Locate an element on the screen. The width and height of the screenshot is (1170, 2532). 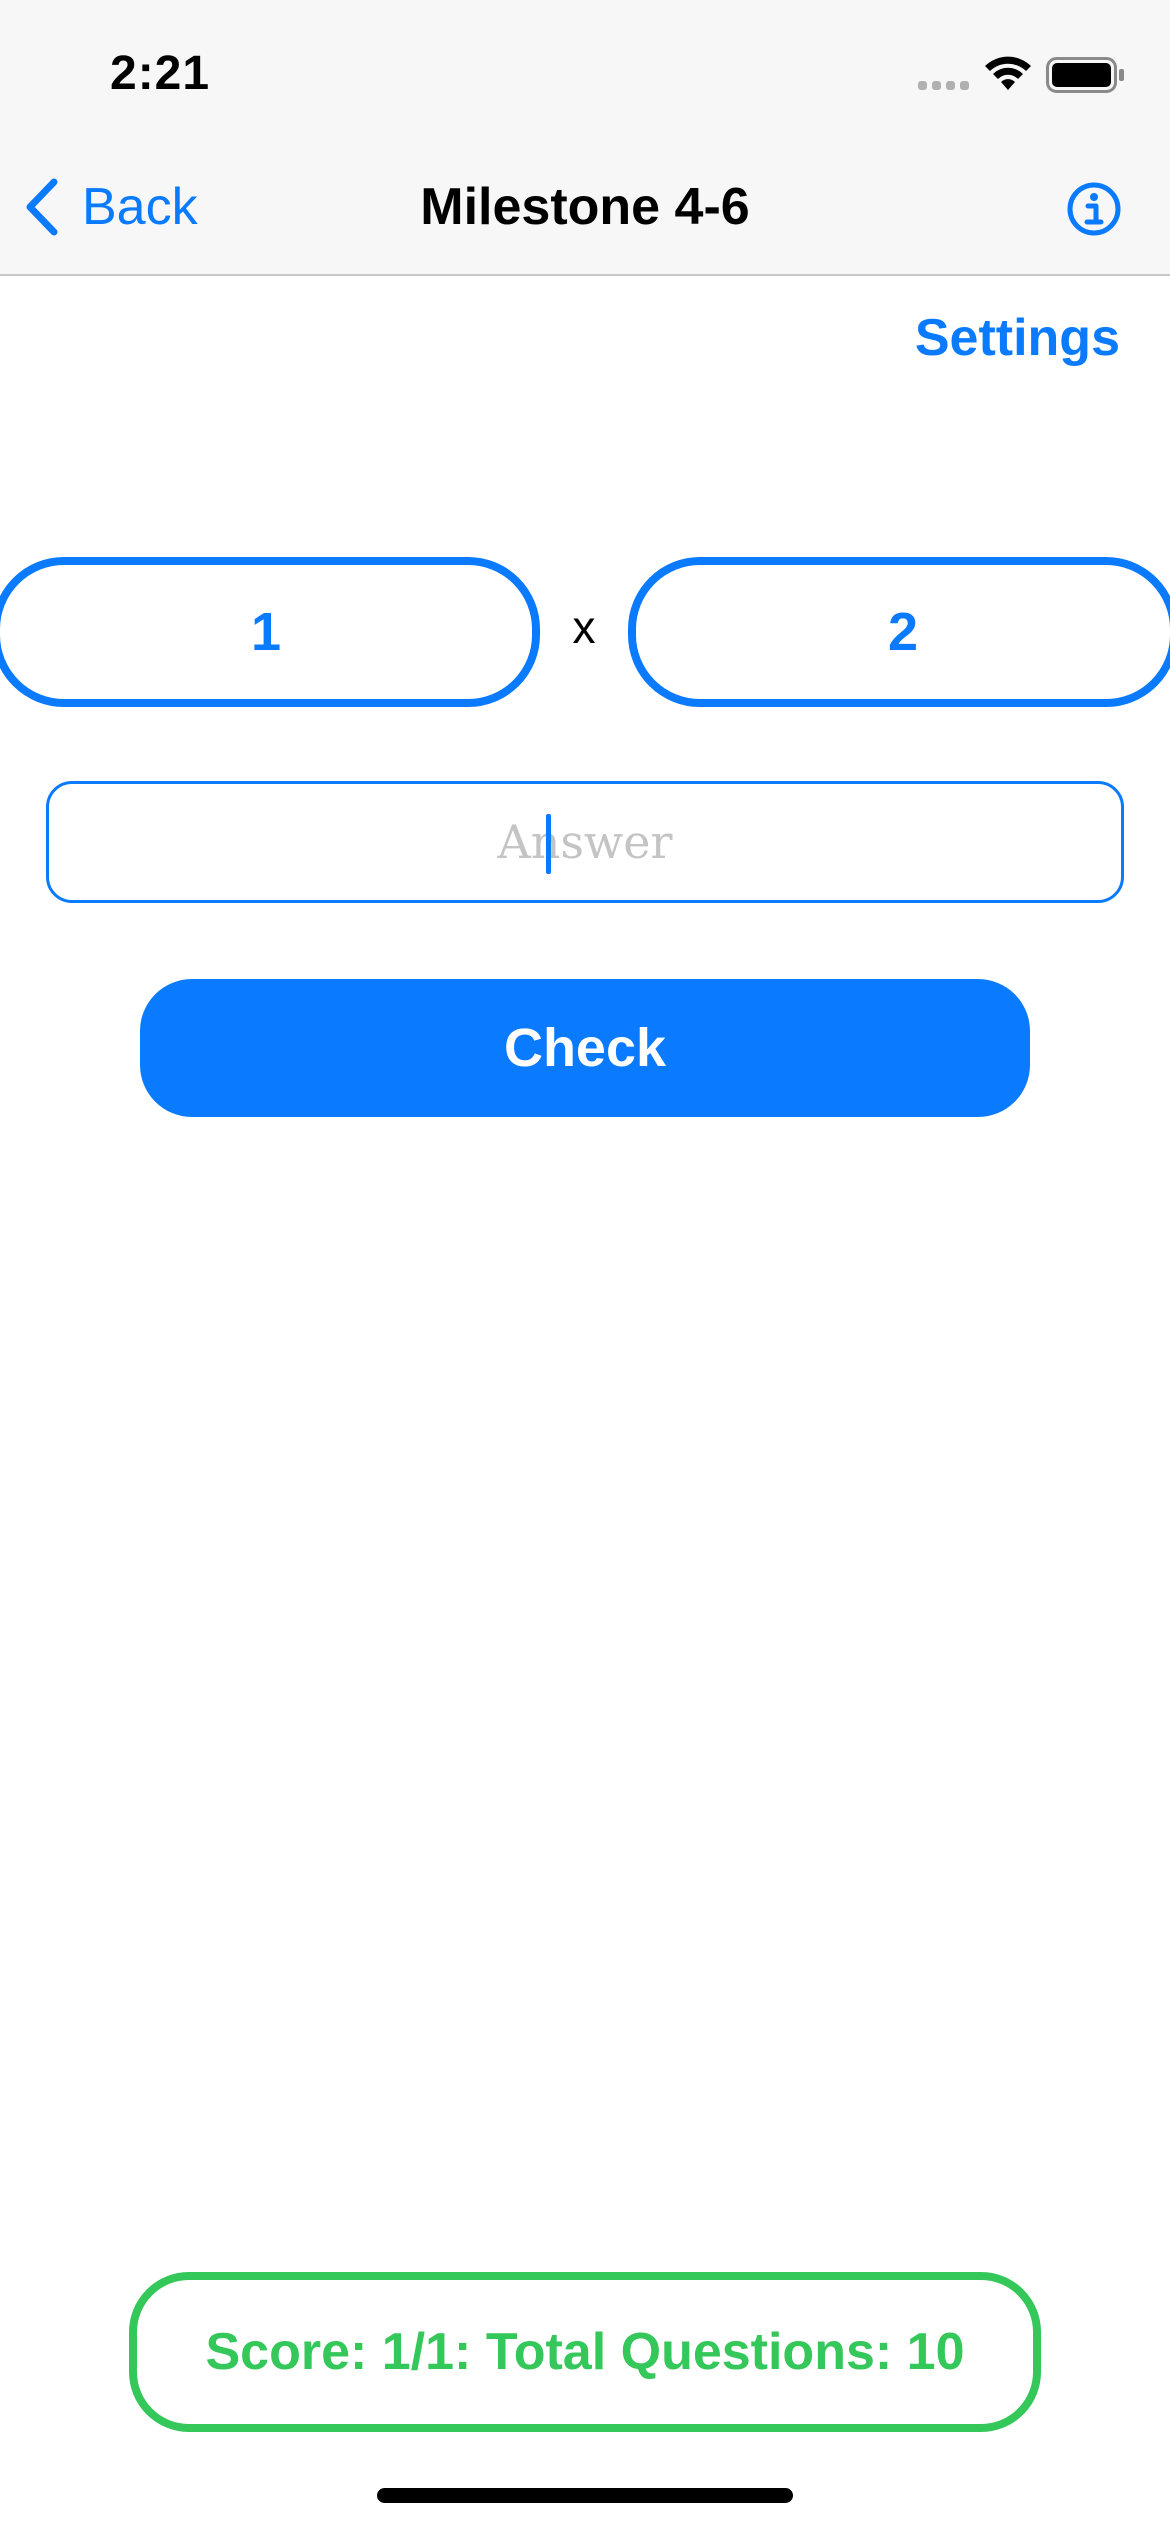
home-indicator is located at coordinates (585, 2495).